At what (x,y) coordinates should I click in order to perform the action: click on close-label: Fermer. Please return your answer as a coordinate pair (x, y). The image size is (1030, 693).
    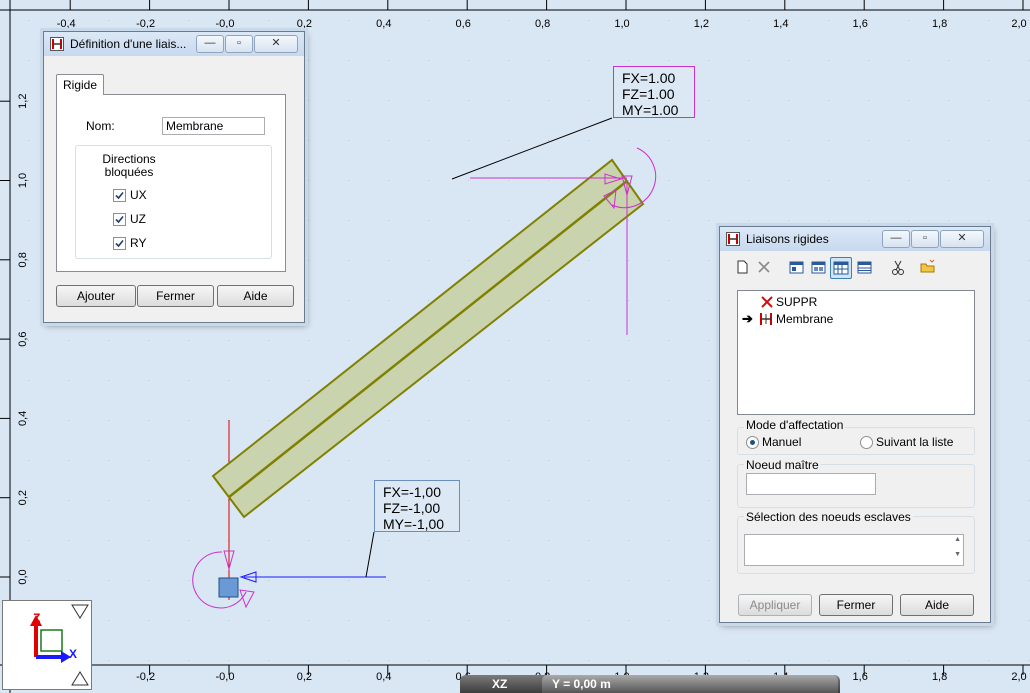
    Looking at the image, I should click on (856, 605).